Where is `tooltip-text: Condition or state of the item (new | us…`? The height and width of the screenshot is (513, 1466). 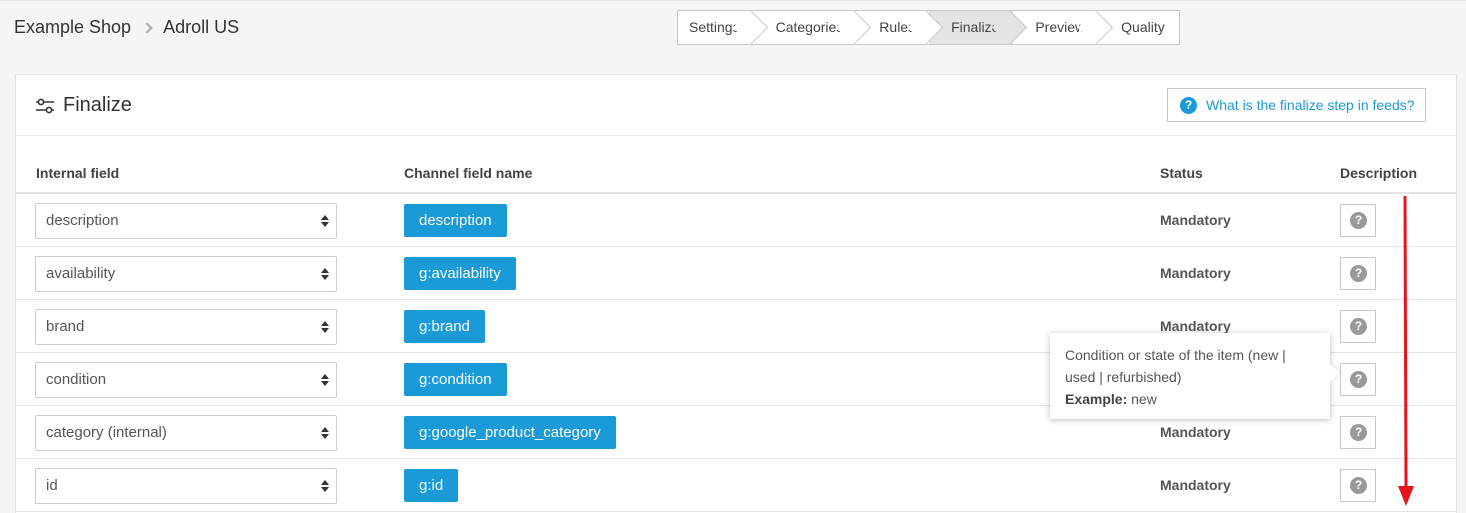
tooltip-text: Condition or state of the item (new | us… is located at coordinates (1175, 366).